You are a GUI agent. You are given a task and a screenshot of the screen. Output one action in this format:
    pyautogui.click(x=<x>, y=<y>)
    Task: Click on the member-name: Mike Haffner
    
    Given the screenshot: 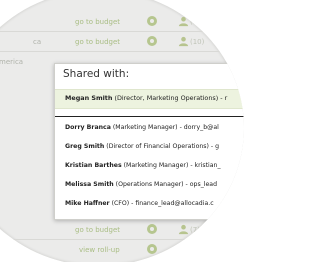 What is the action you would take?
    pyautogui.click(x=87, y=203)
    